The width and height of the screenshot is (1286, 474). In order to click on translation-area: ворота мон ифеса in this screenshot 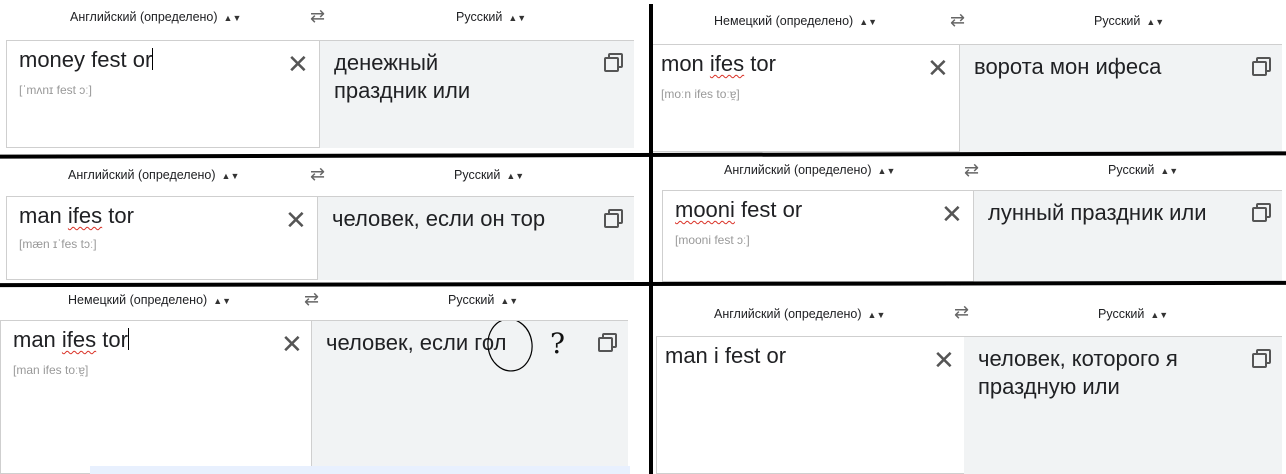, I will do `click(1121, 98)`.